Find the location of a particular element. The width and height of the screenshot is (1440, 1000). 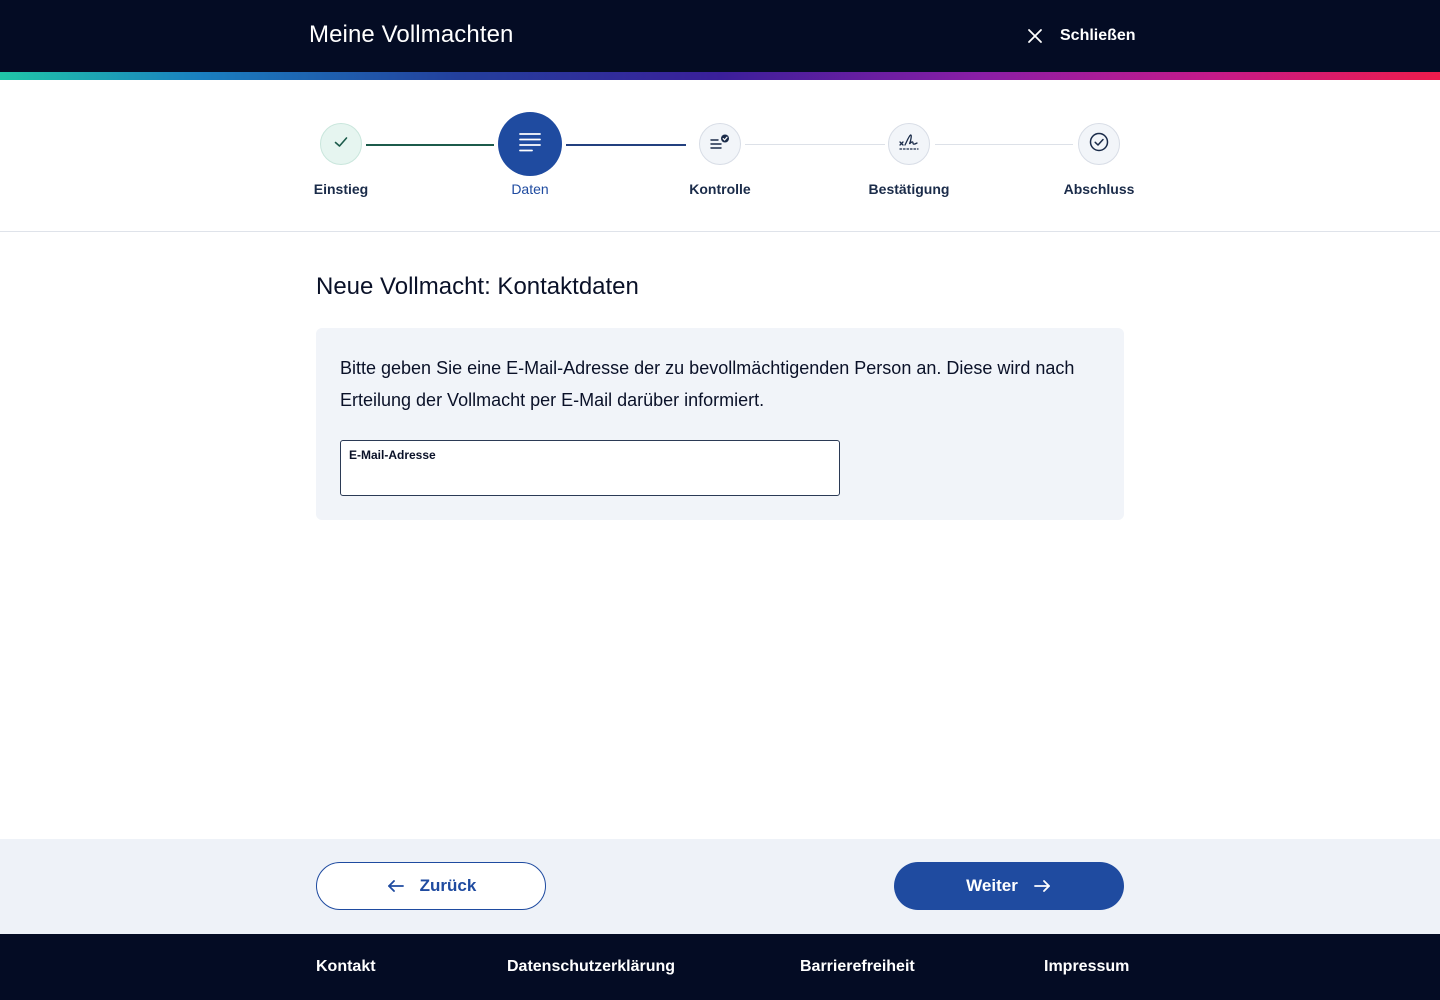

step-label: Abschluss is located at coordinates (1099, 189).